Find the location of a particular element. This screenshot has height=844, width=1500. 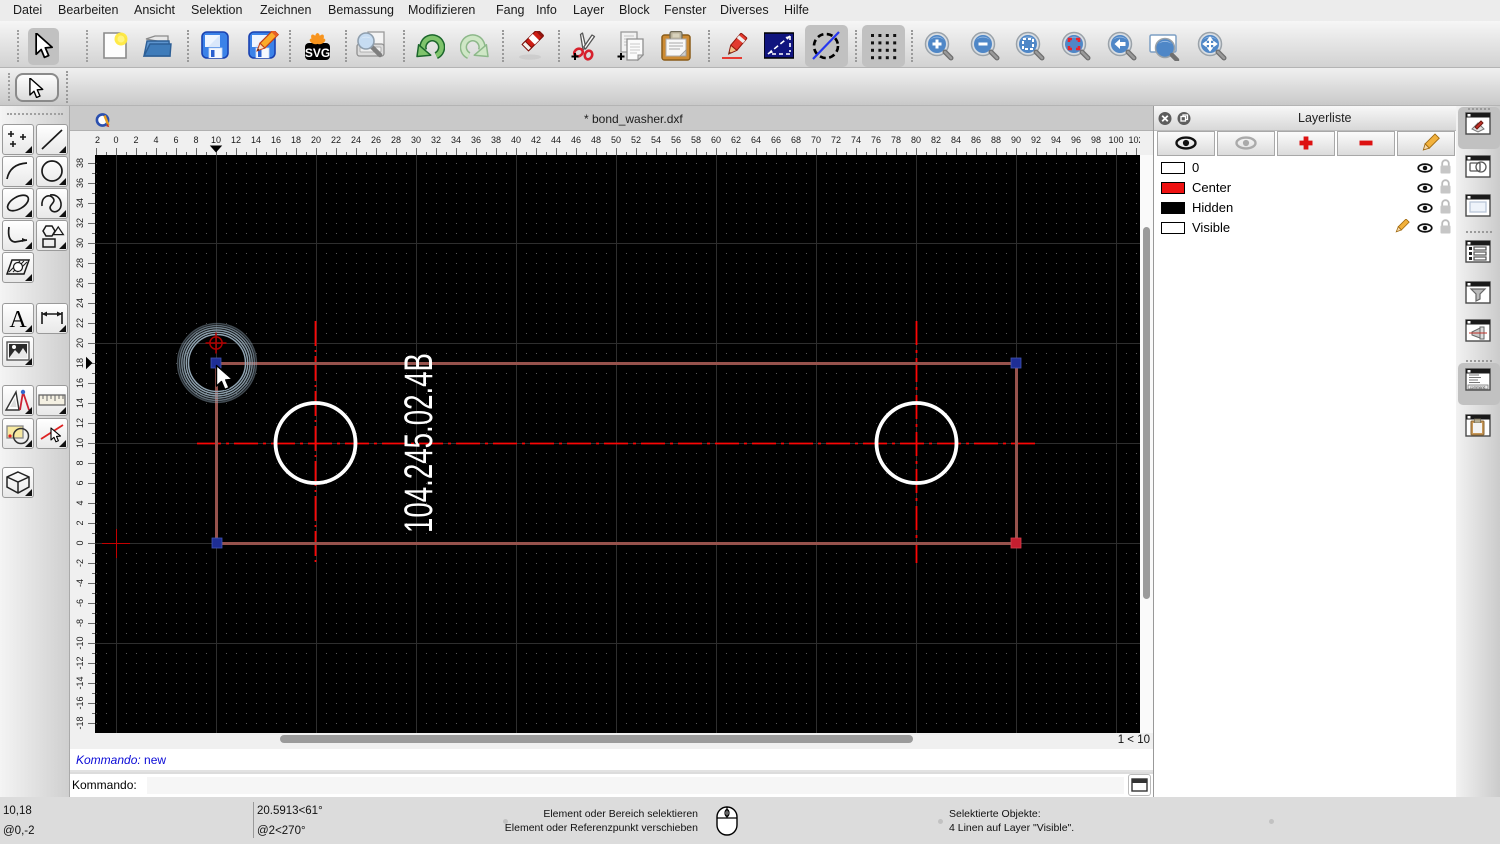

svg-text: 96 is located at coordinates (1076, 140).